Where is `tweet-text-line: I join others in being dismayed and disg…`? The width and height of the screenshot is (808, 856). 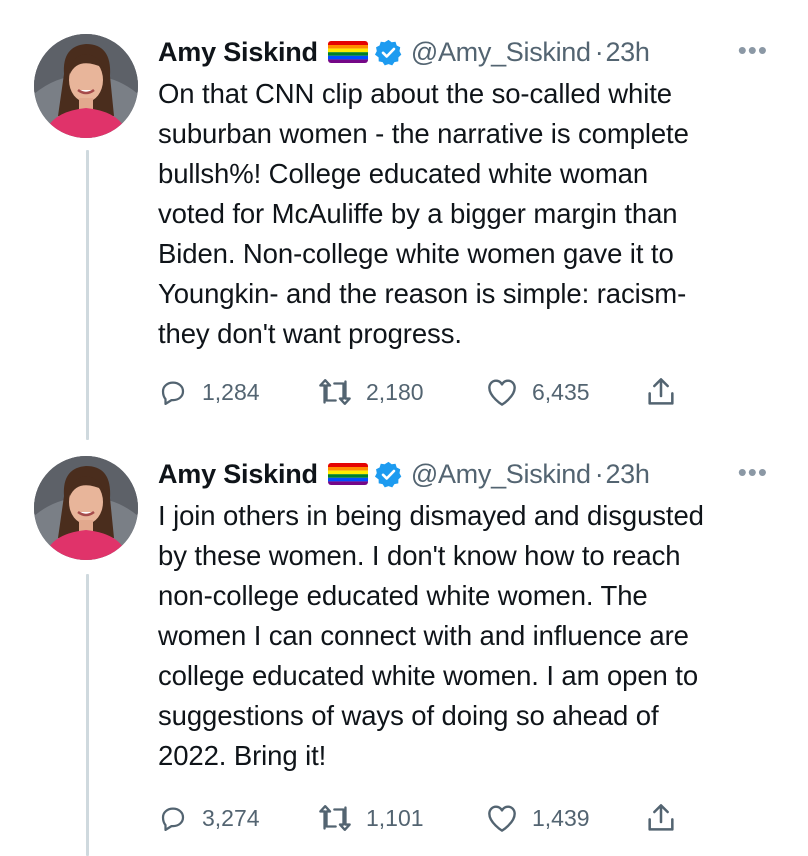 tweet-text-line: I join others in being dismayed and disg… is located at coordinates (431, 515).